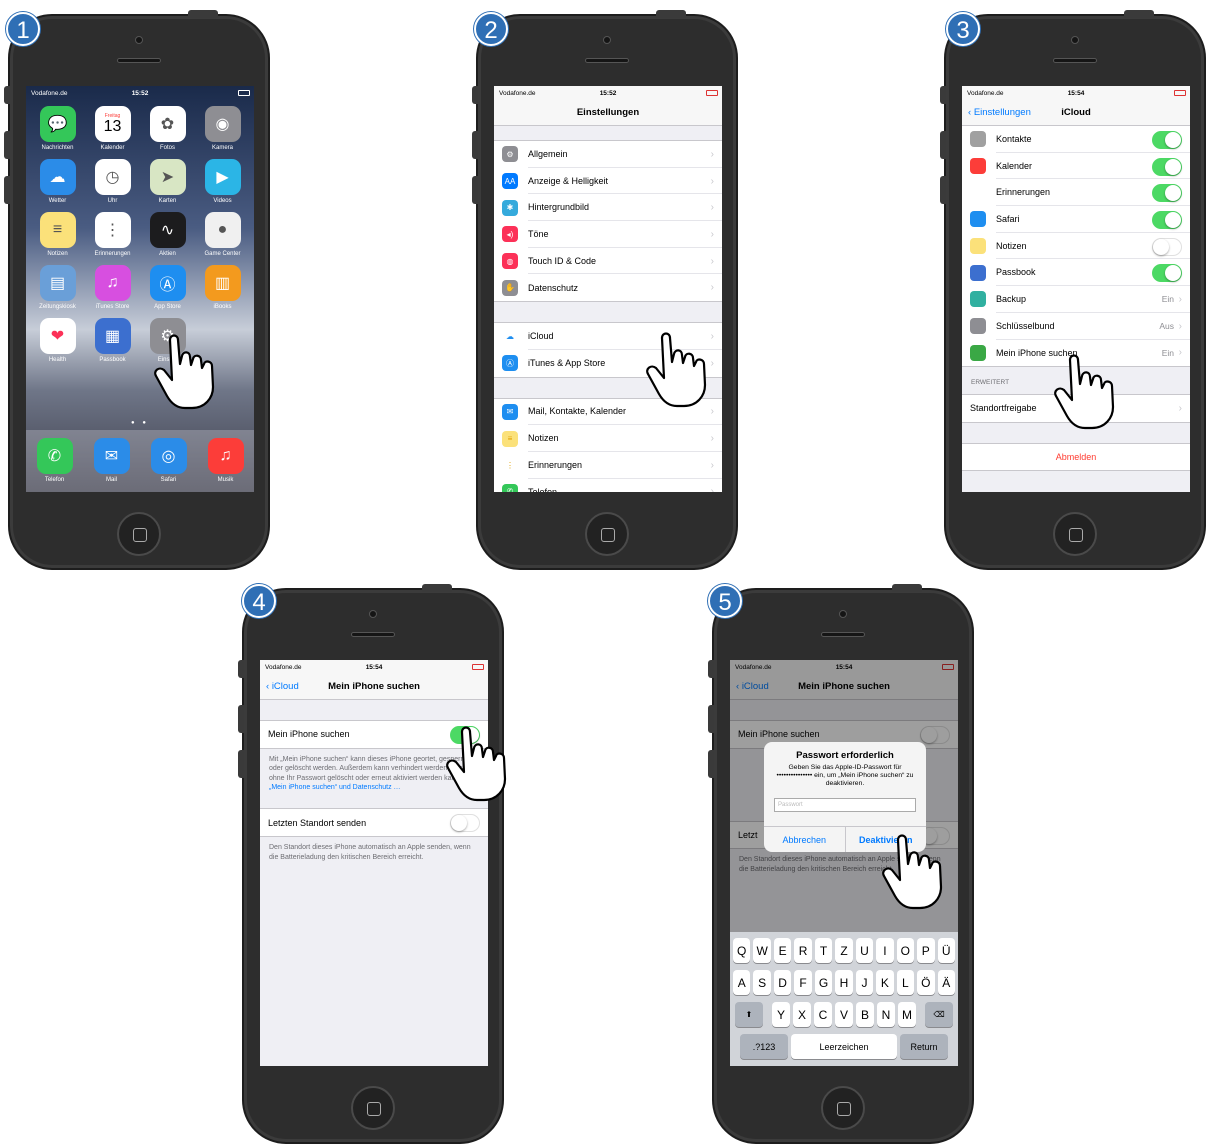 This screenshot has width=1206, height=1144. Describe the element at coordinates (167, 287) in the screenshot. I see `app-app-store: Ⓐ App Store` at that location.